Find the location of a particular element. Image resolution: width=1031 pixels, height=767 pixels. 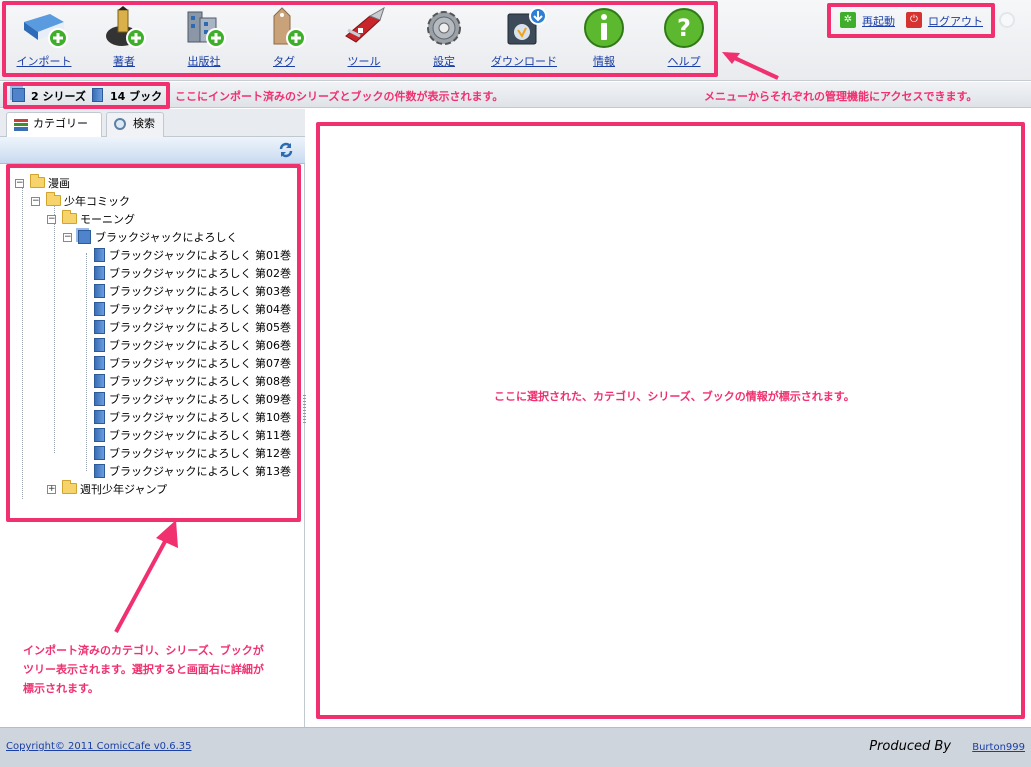

tree-node-book: ブラックジャックによろしく 第06巻 is located at coordinates (192, 346).